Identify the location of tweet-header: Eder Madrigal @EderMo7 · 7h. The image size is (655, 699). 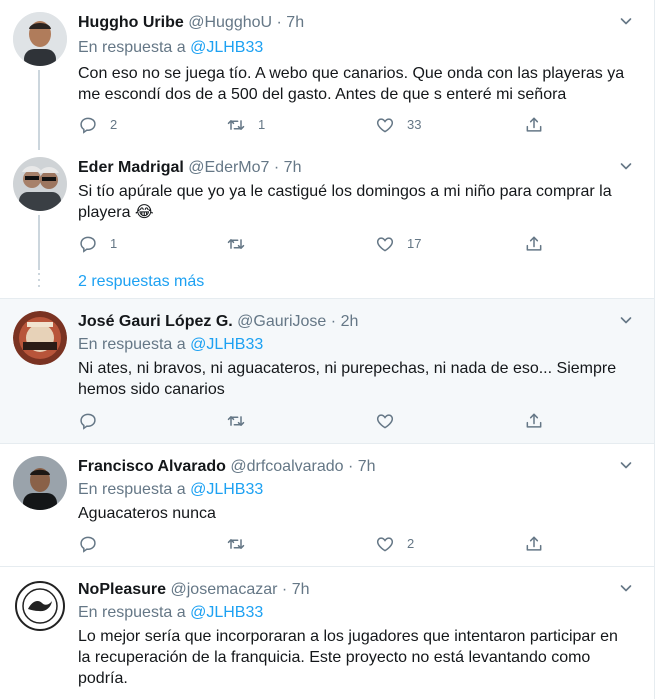
(189, 168).